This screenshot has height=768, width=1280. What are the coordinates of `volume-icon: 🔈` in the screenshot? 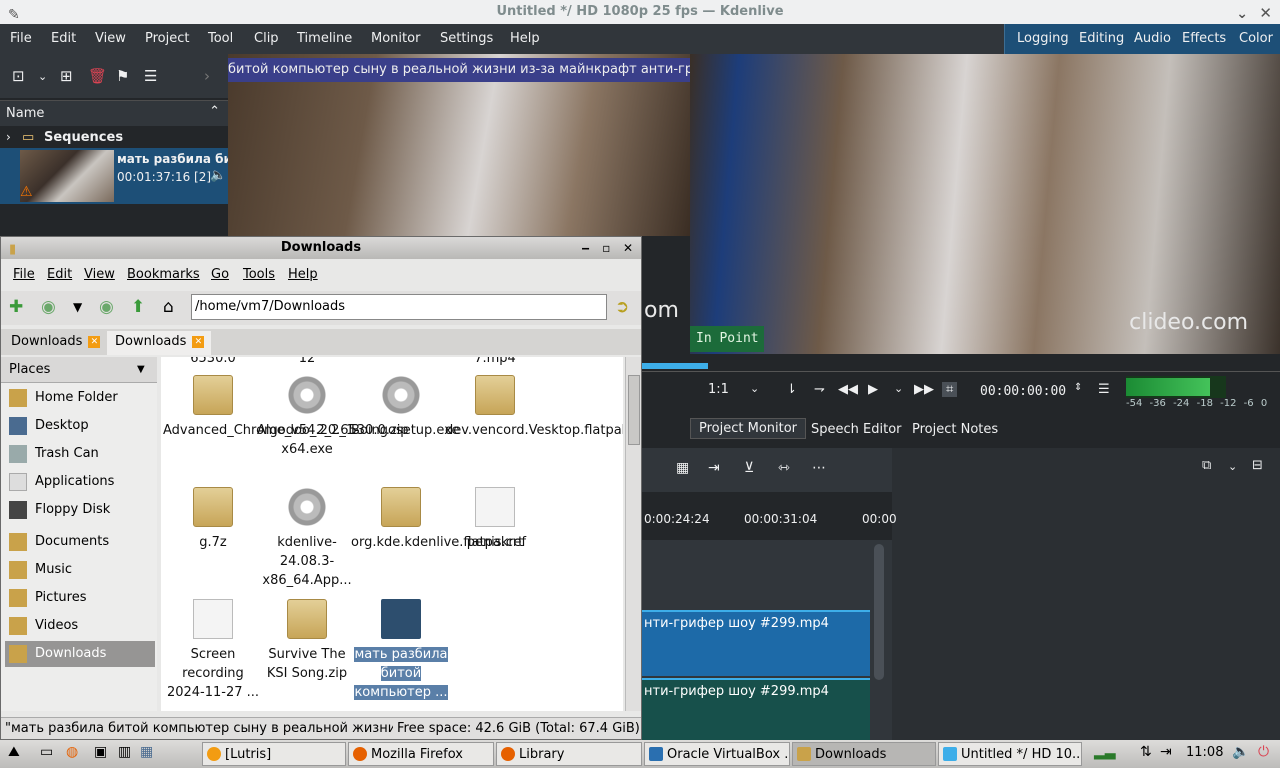 It's located at (1240, 752).